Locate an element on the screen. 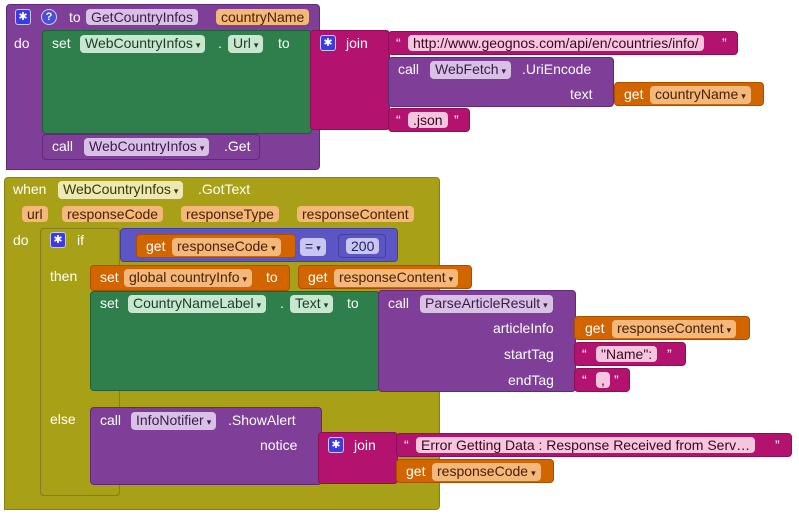  property-name: Url is located at coordinates (242, 43).